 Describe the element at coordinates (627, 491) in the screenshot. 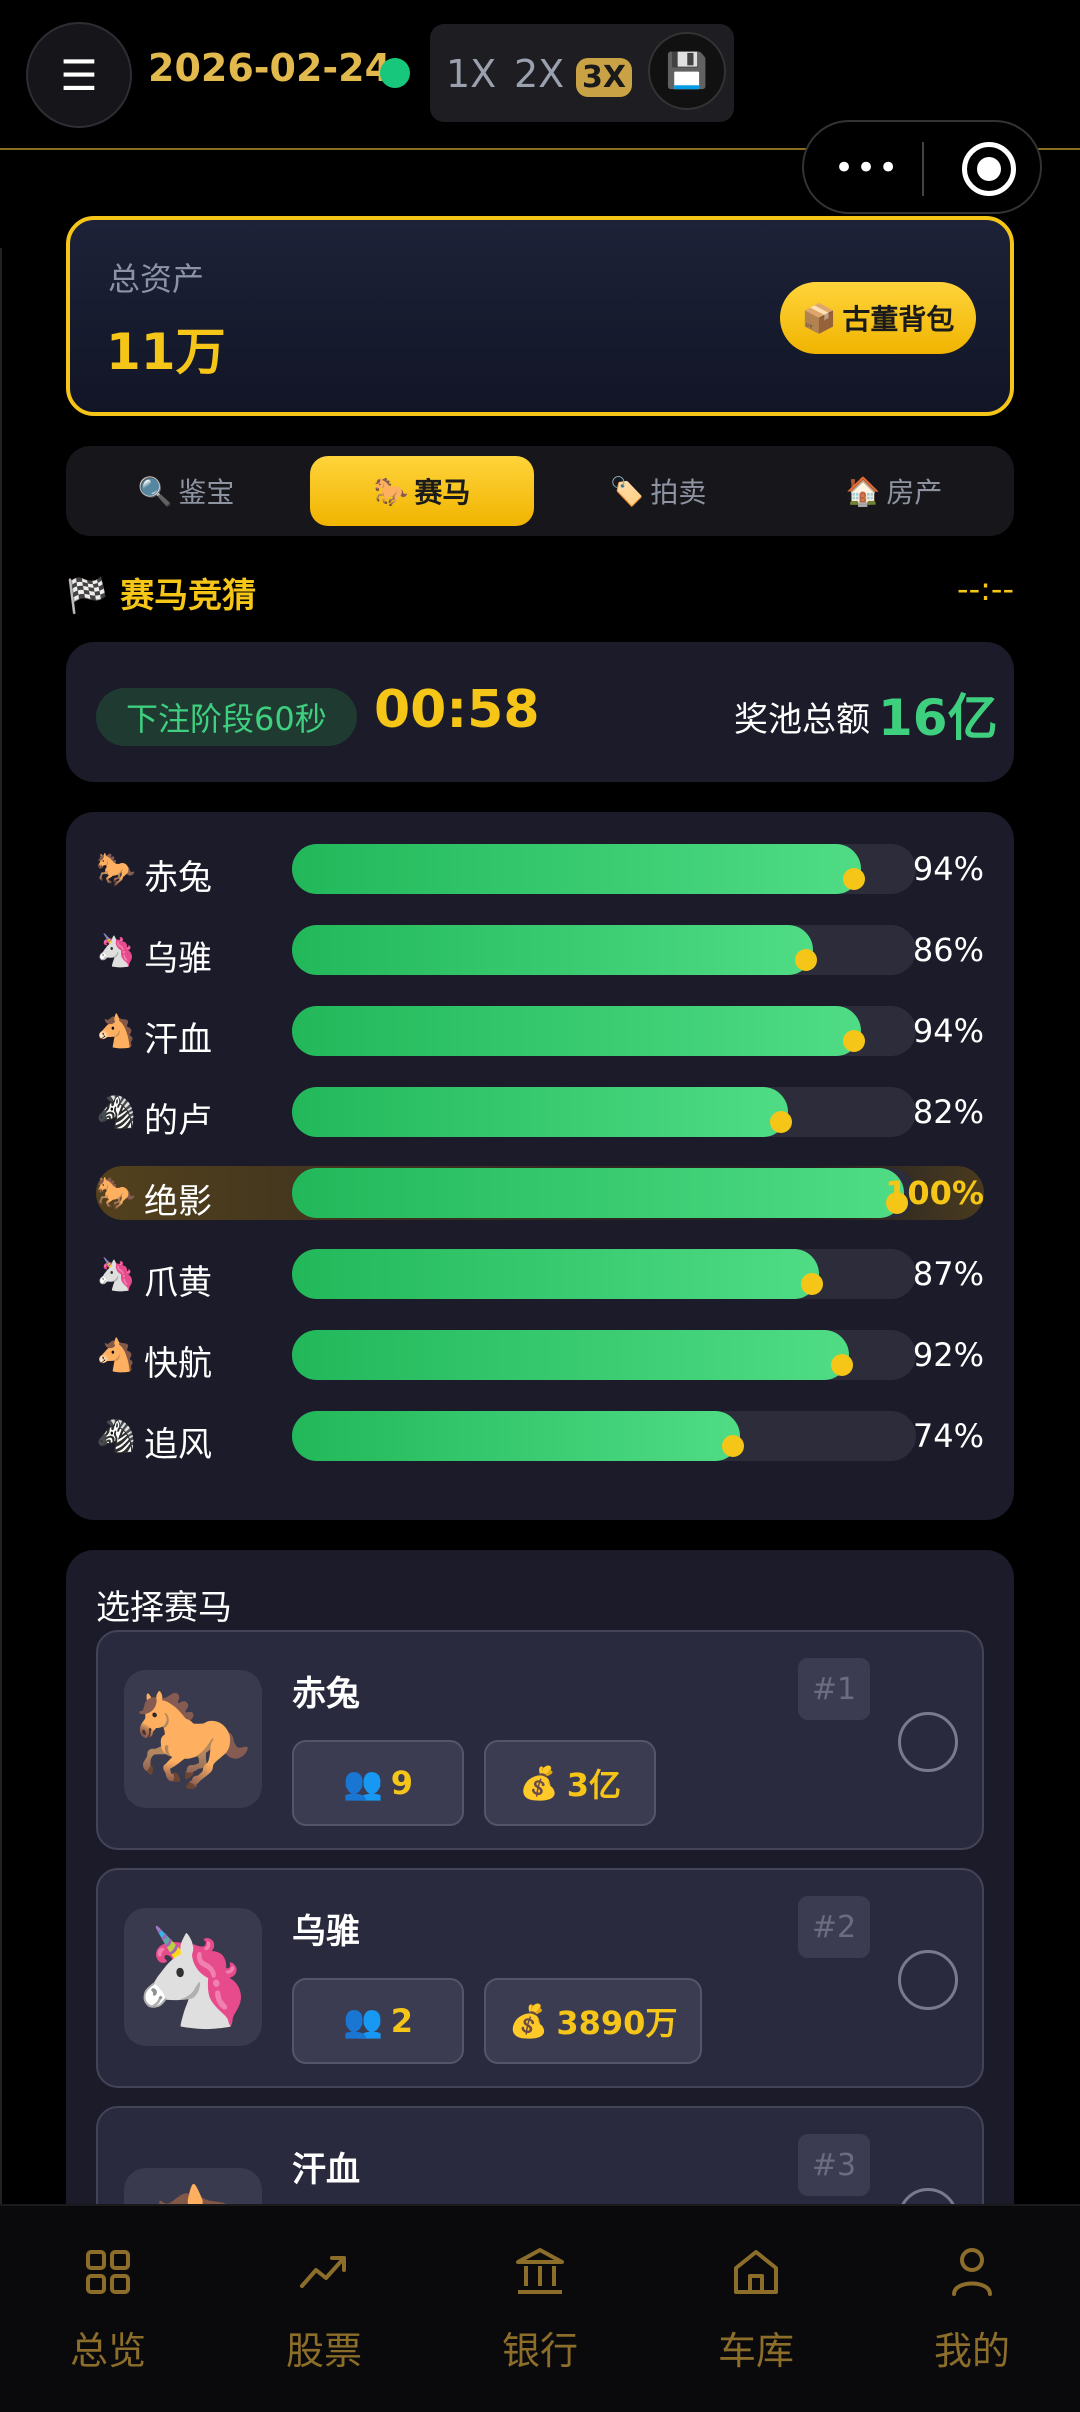

I see `tag-icon: 🏷️` at that location.